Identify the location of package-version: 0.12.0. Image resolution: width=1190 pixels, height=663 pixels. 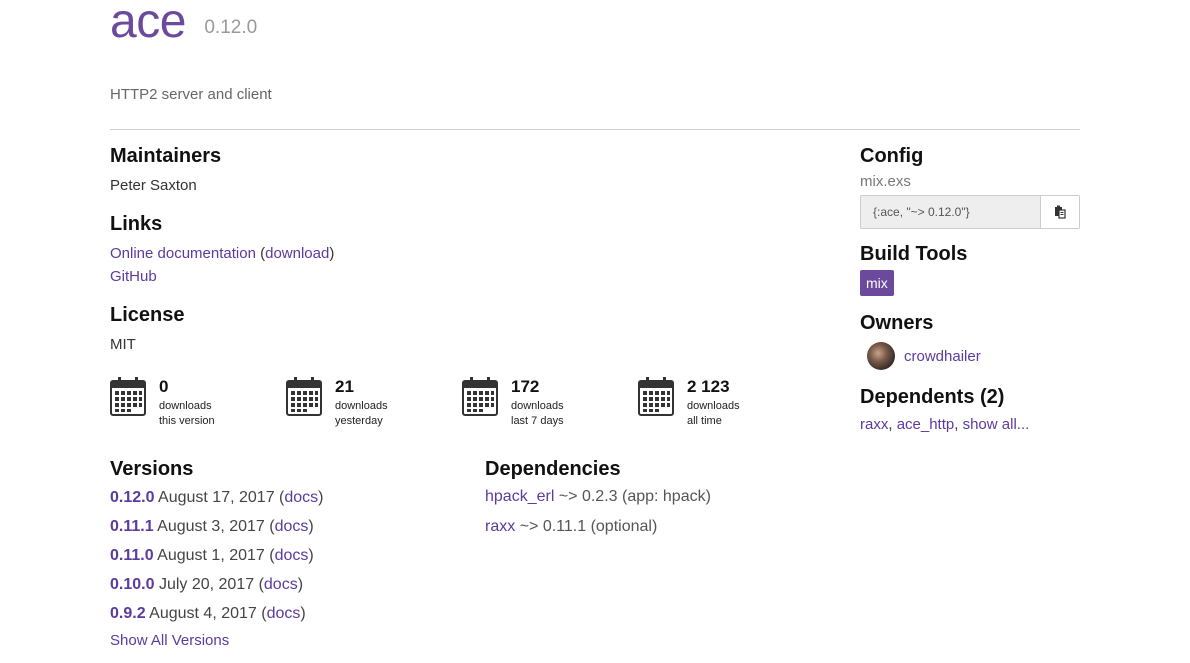
(231, 27).